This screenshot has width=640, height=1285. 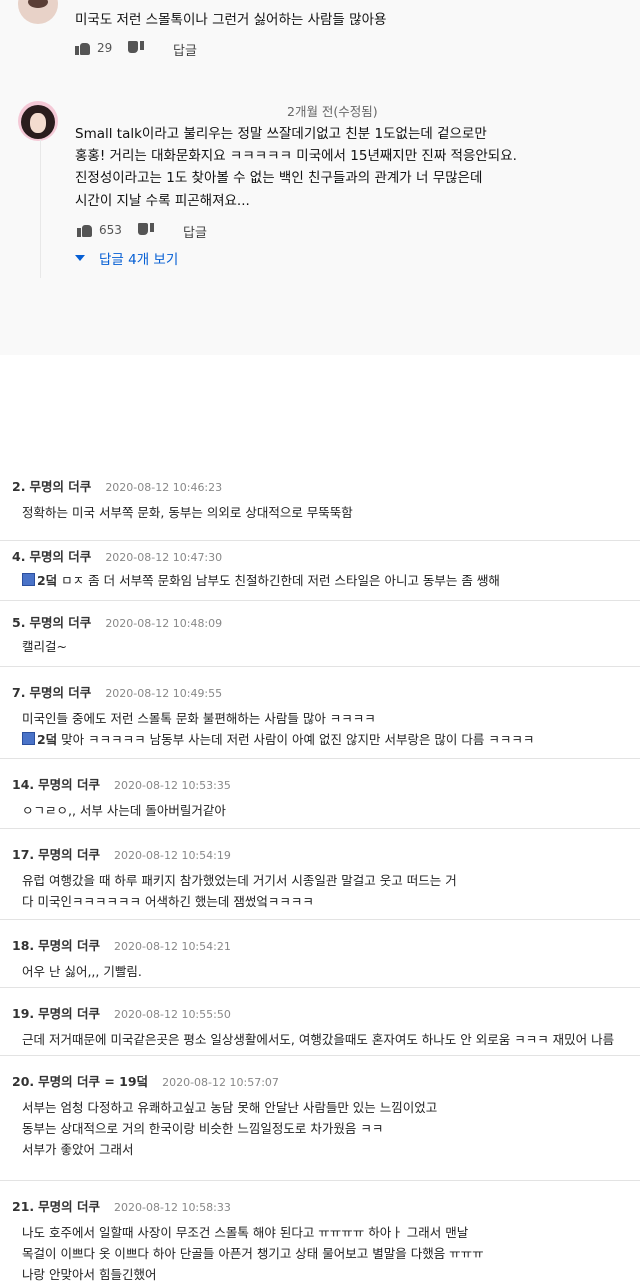 I want to click on comment-author: 무명의 더쿠 = 19덬, so click(x=93, y=1081).